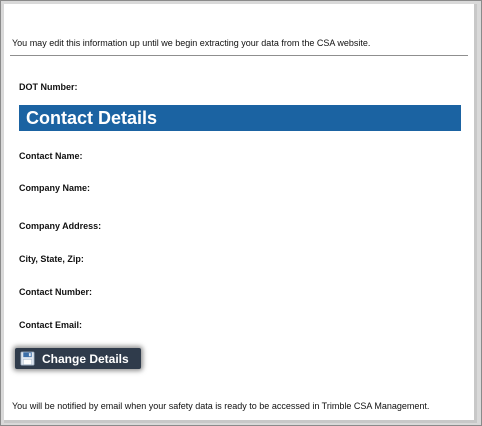 Image resolution: width=482 pixels, height=426 pixels. What do you see at coordinates (240, 118) in the screenshot?
I see `section-header-contact-details: Contact Details` at bounding box center [240, 118].